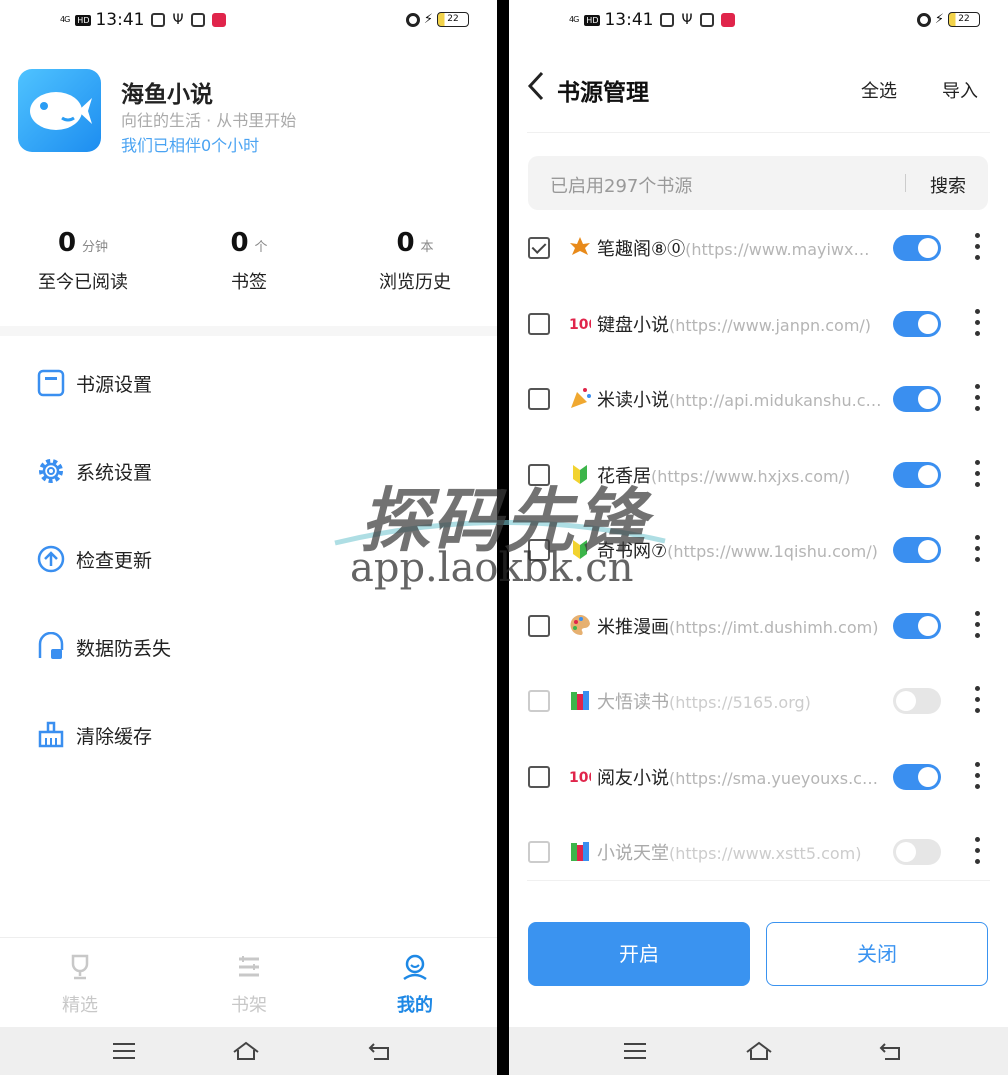 The width and height of the screenshot is (1008, 1075). What do you see at coordinates (83, 261) in the screenshot?
I see `stat-reading-time: 0 分钟 至今已阅读` at bounding box center [83, 261].